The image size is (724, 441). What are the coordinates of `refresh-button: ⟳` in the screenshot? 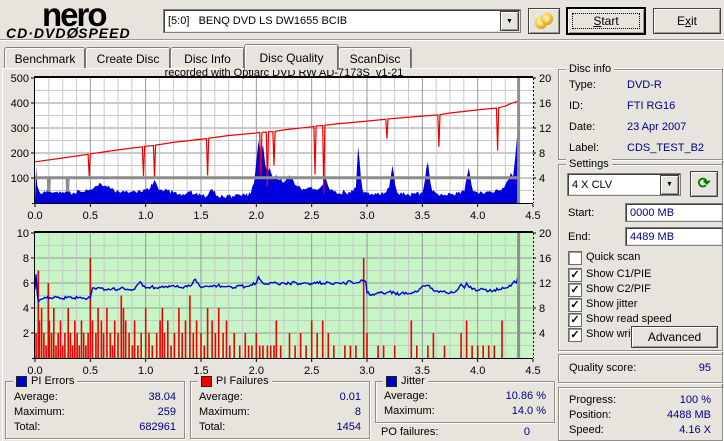 It's located at (704, 184).